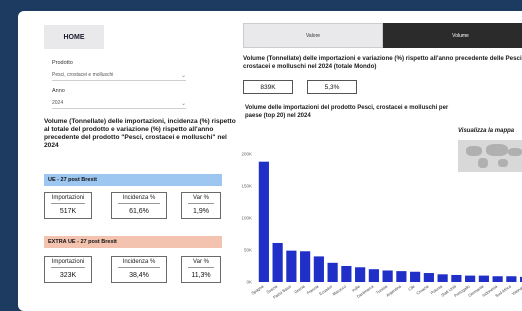 The height and width of the screenshot is (311, 522). What do you see at coordinates (263, 221) in the screenshot?
I see `bar-spagna` at bounding box center [263, 221].